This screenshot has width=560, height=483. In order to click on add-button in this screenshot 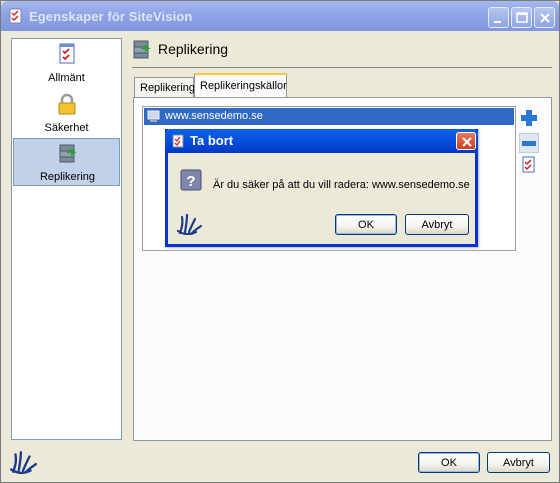, I will do `click(529, 118)`.